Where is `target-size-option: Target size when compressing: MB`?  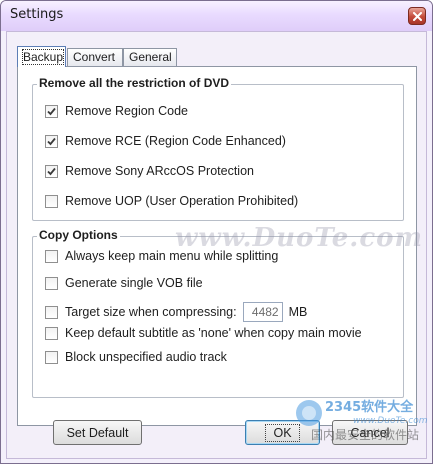 target-size-option: Target size when compressing: MB is located at coordinates (176, 312).